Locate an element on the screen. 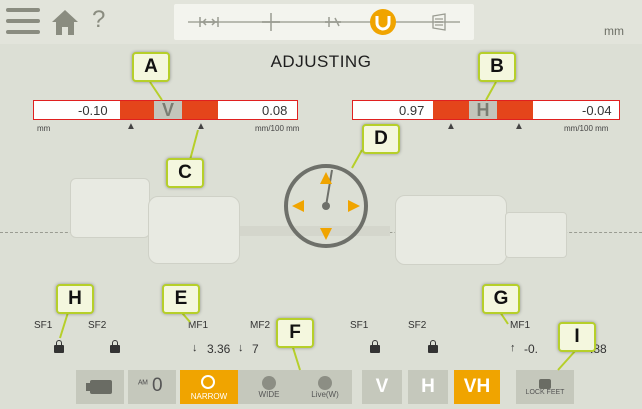 This screenshot has width=642, height=409. callout-b: B is located at coordinates (497, 67).